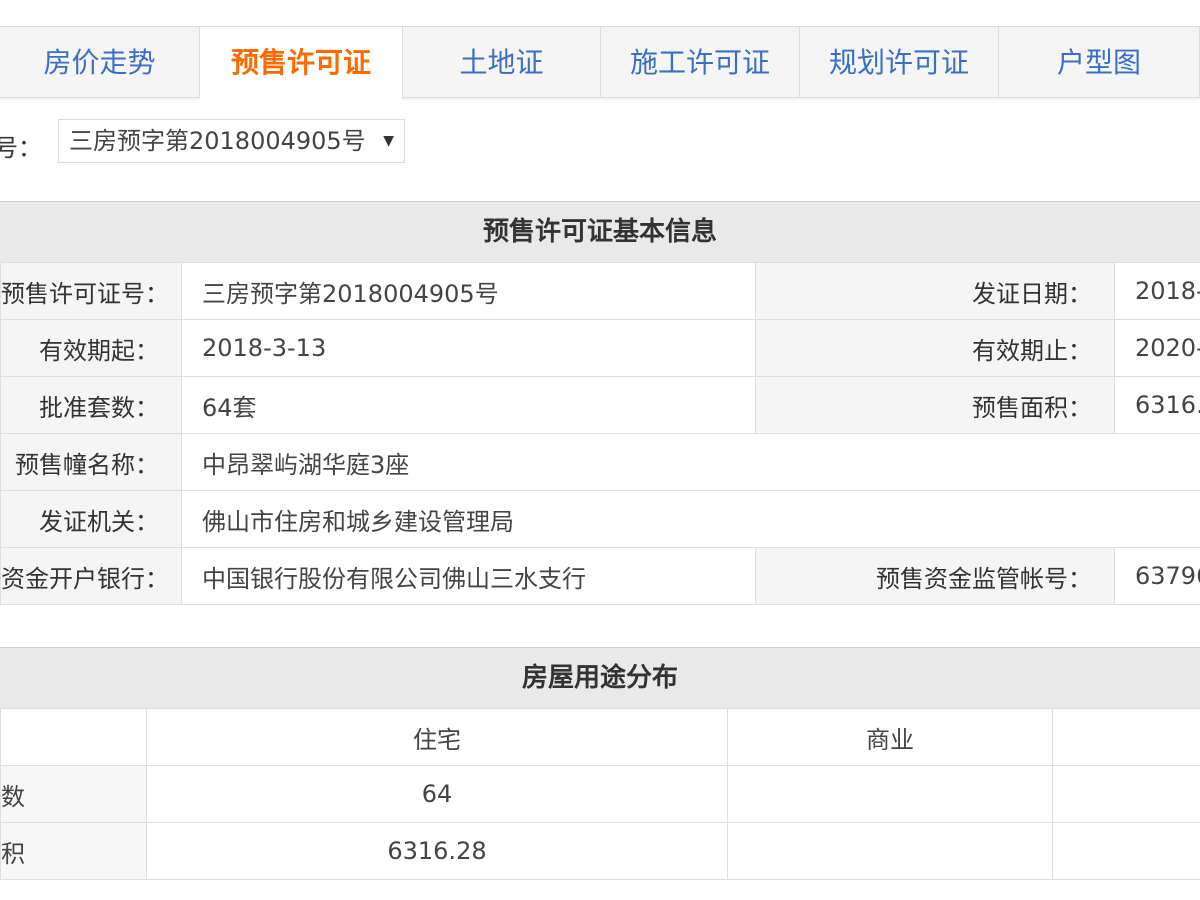 The width and height of the screenshot is (1200, 900). Describe the element at coordinates (700, 62) in the screenshot. I see `tab-construction-permit: 施工许可证` at that location.